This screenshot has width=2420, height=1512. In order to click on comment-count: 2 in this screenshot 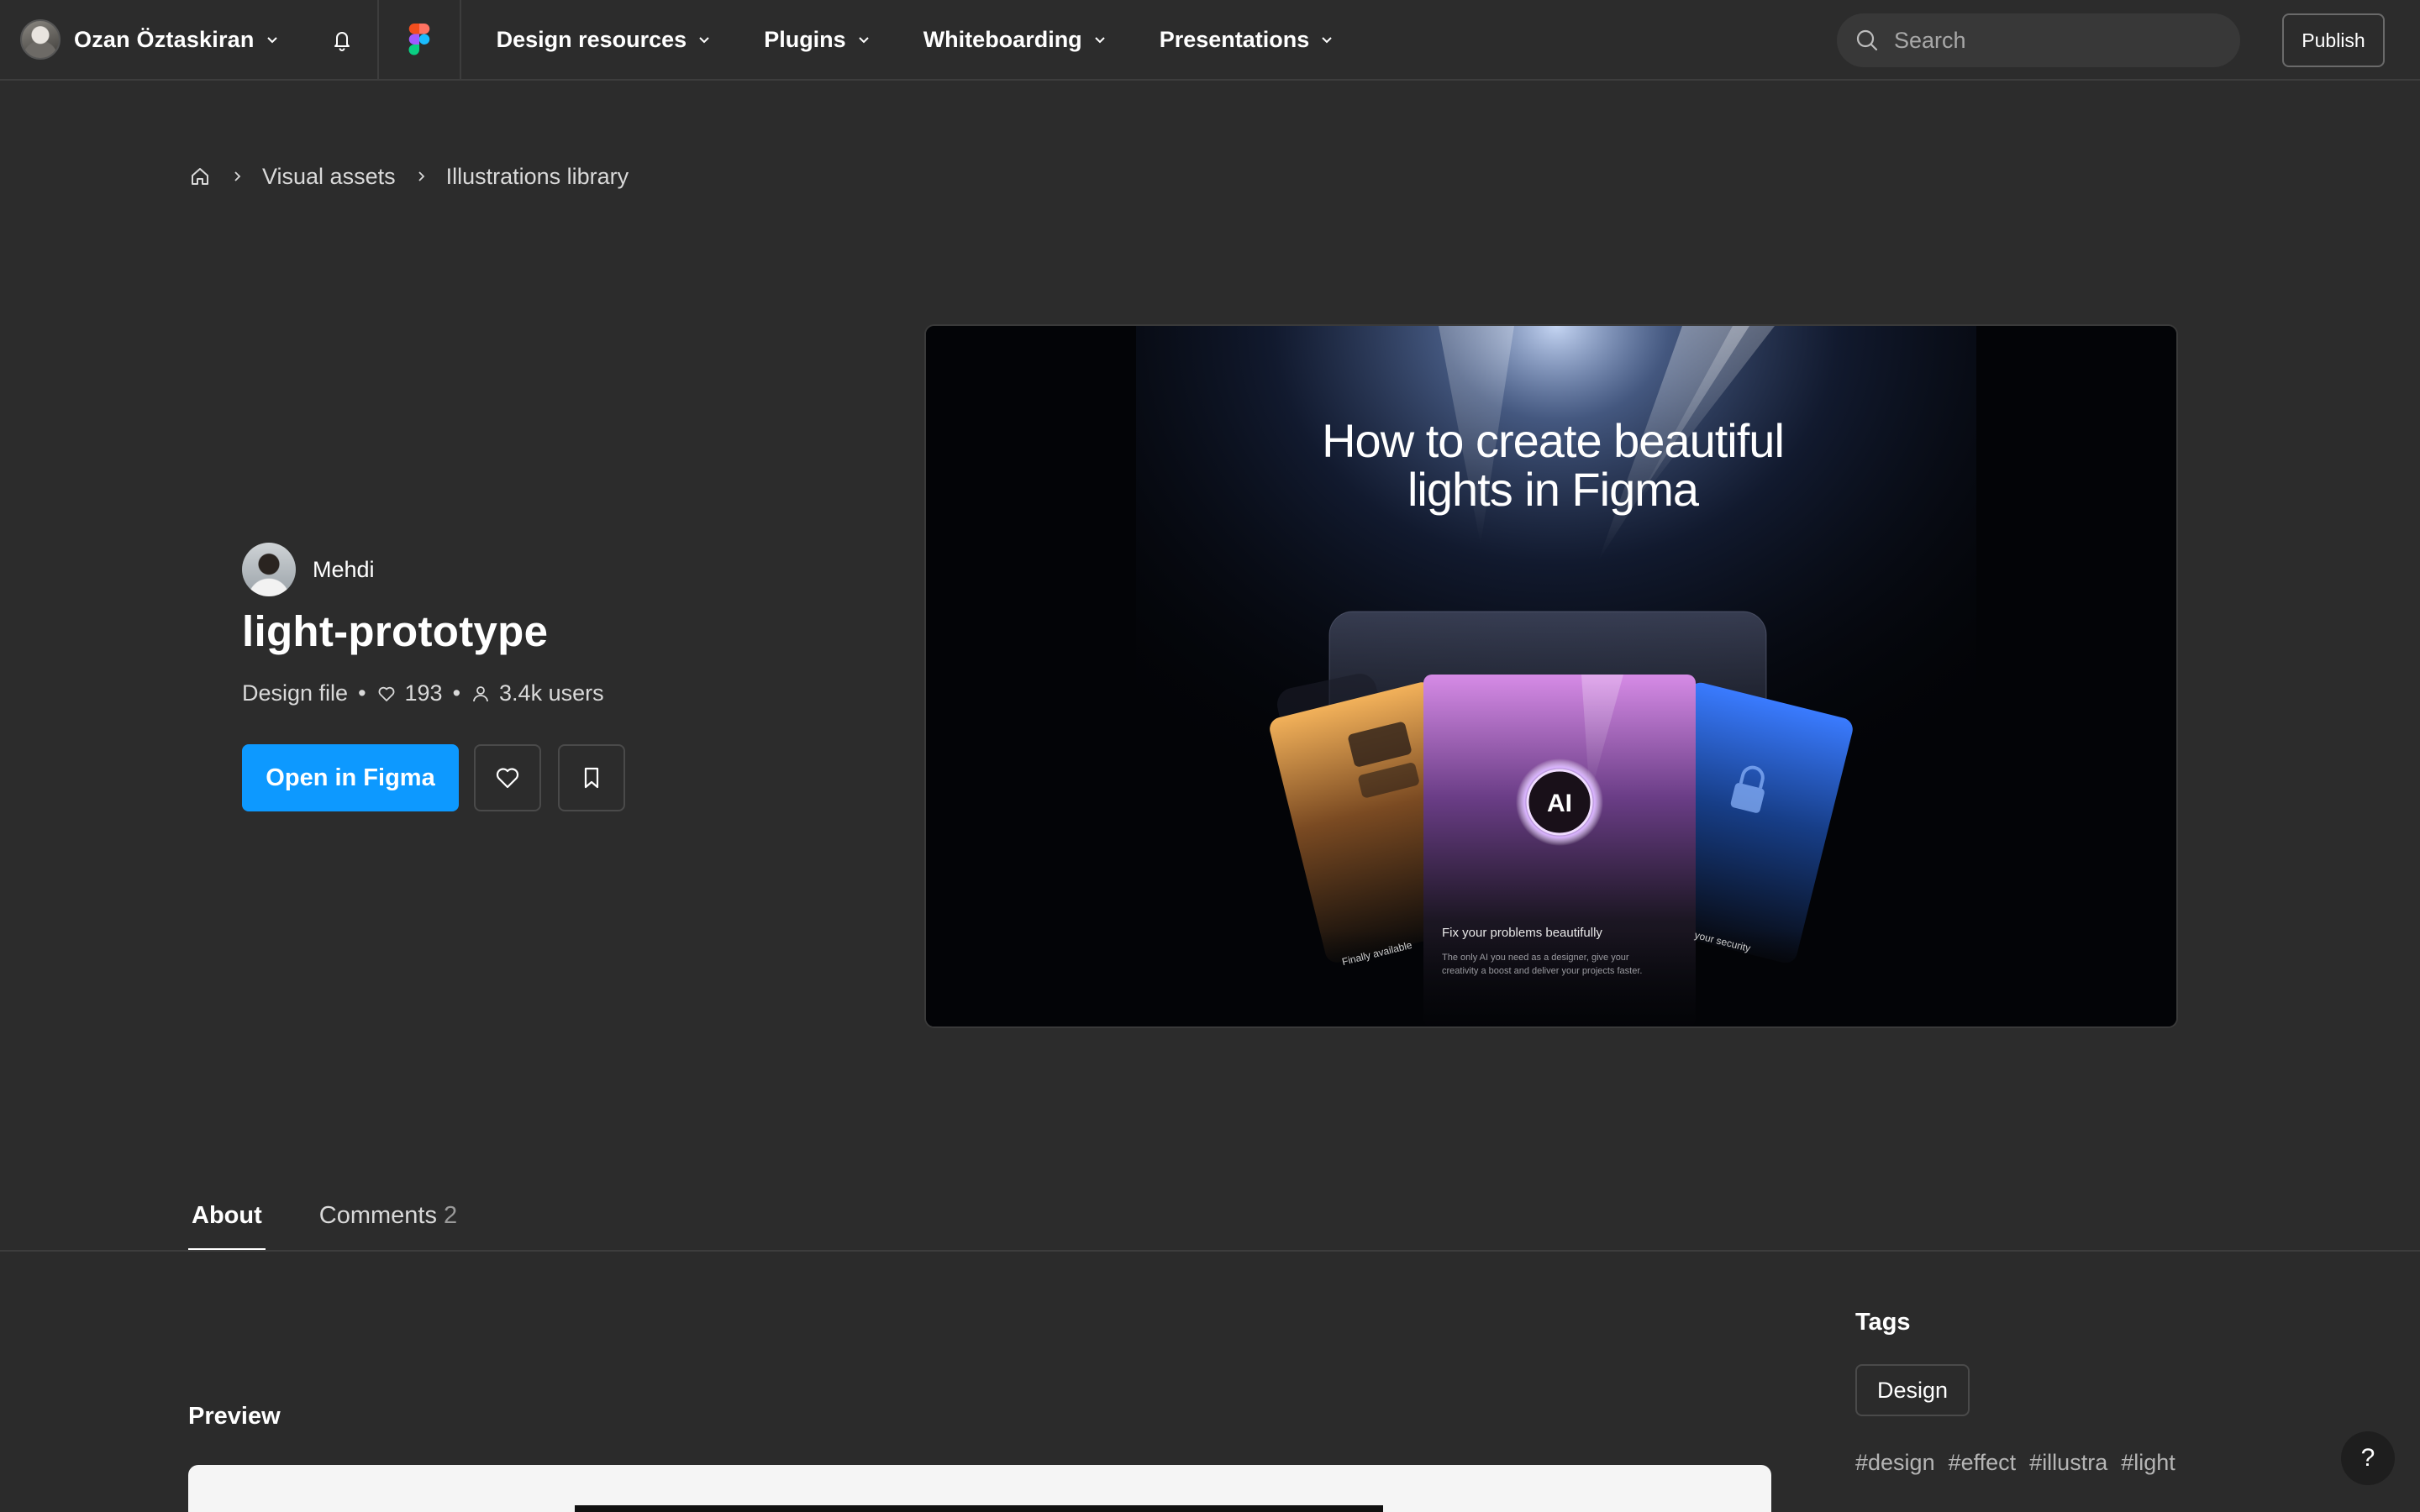, I will do `click(450, 1215)`.